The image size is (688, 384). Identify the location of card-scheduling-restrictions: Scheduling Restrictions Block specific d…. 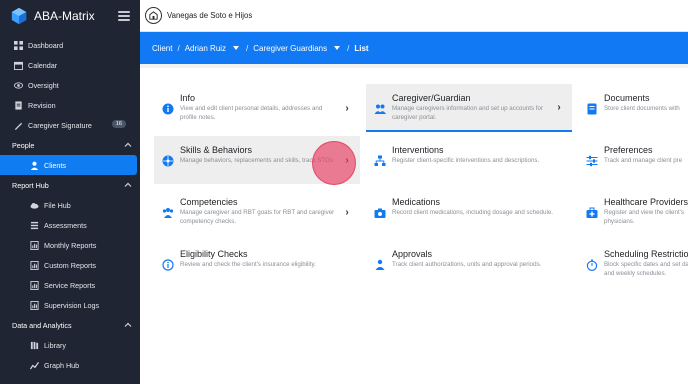
(633, 264).